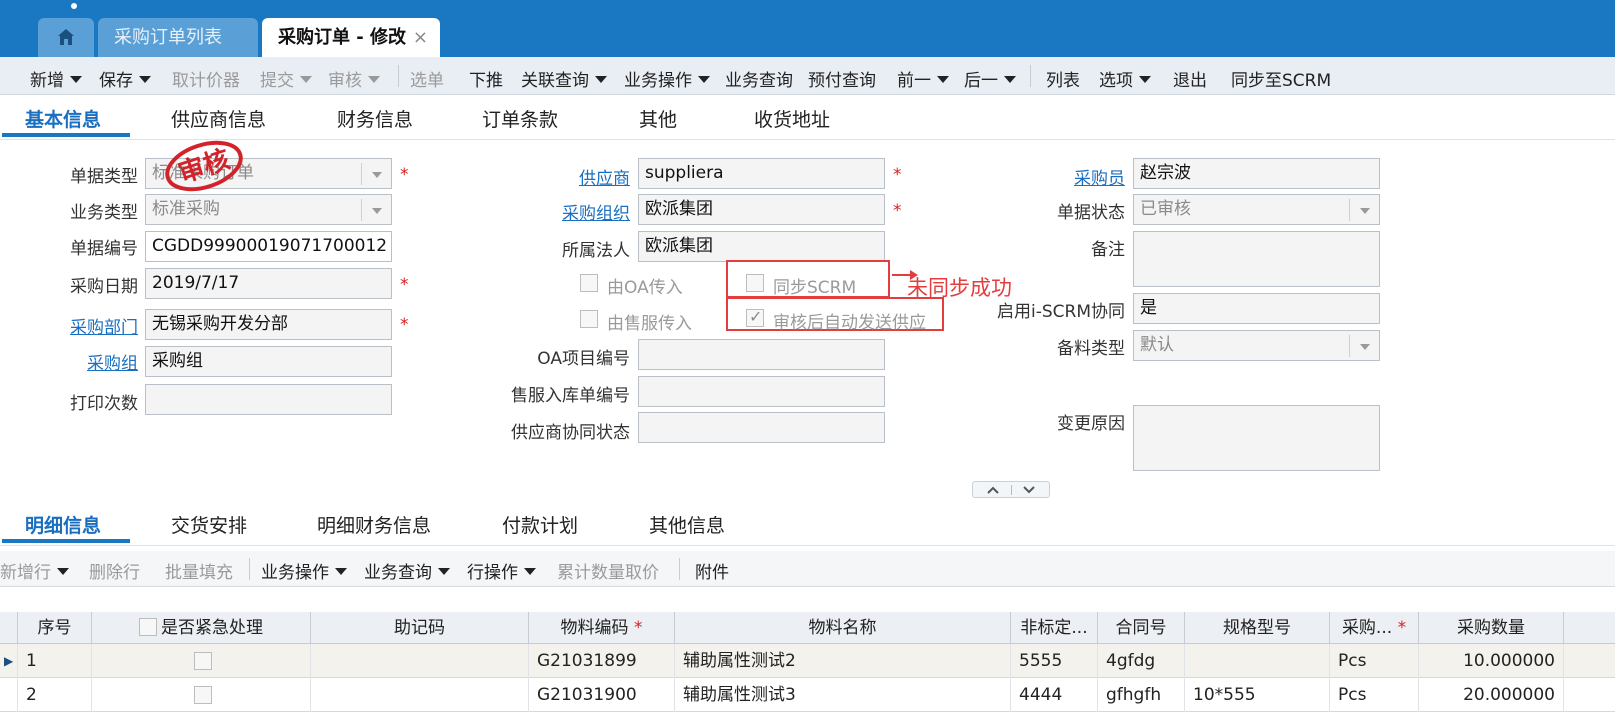  What do you see at coordinates (374, 524) in the screenshot?
I see `tab-detail-finance: 明细财务信息` at bounding box center [374, 524].